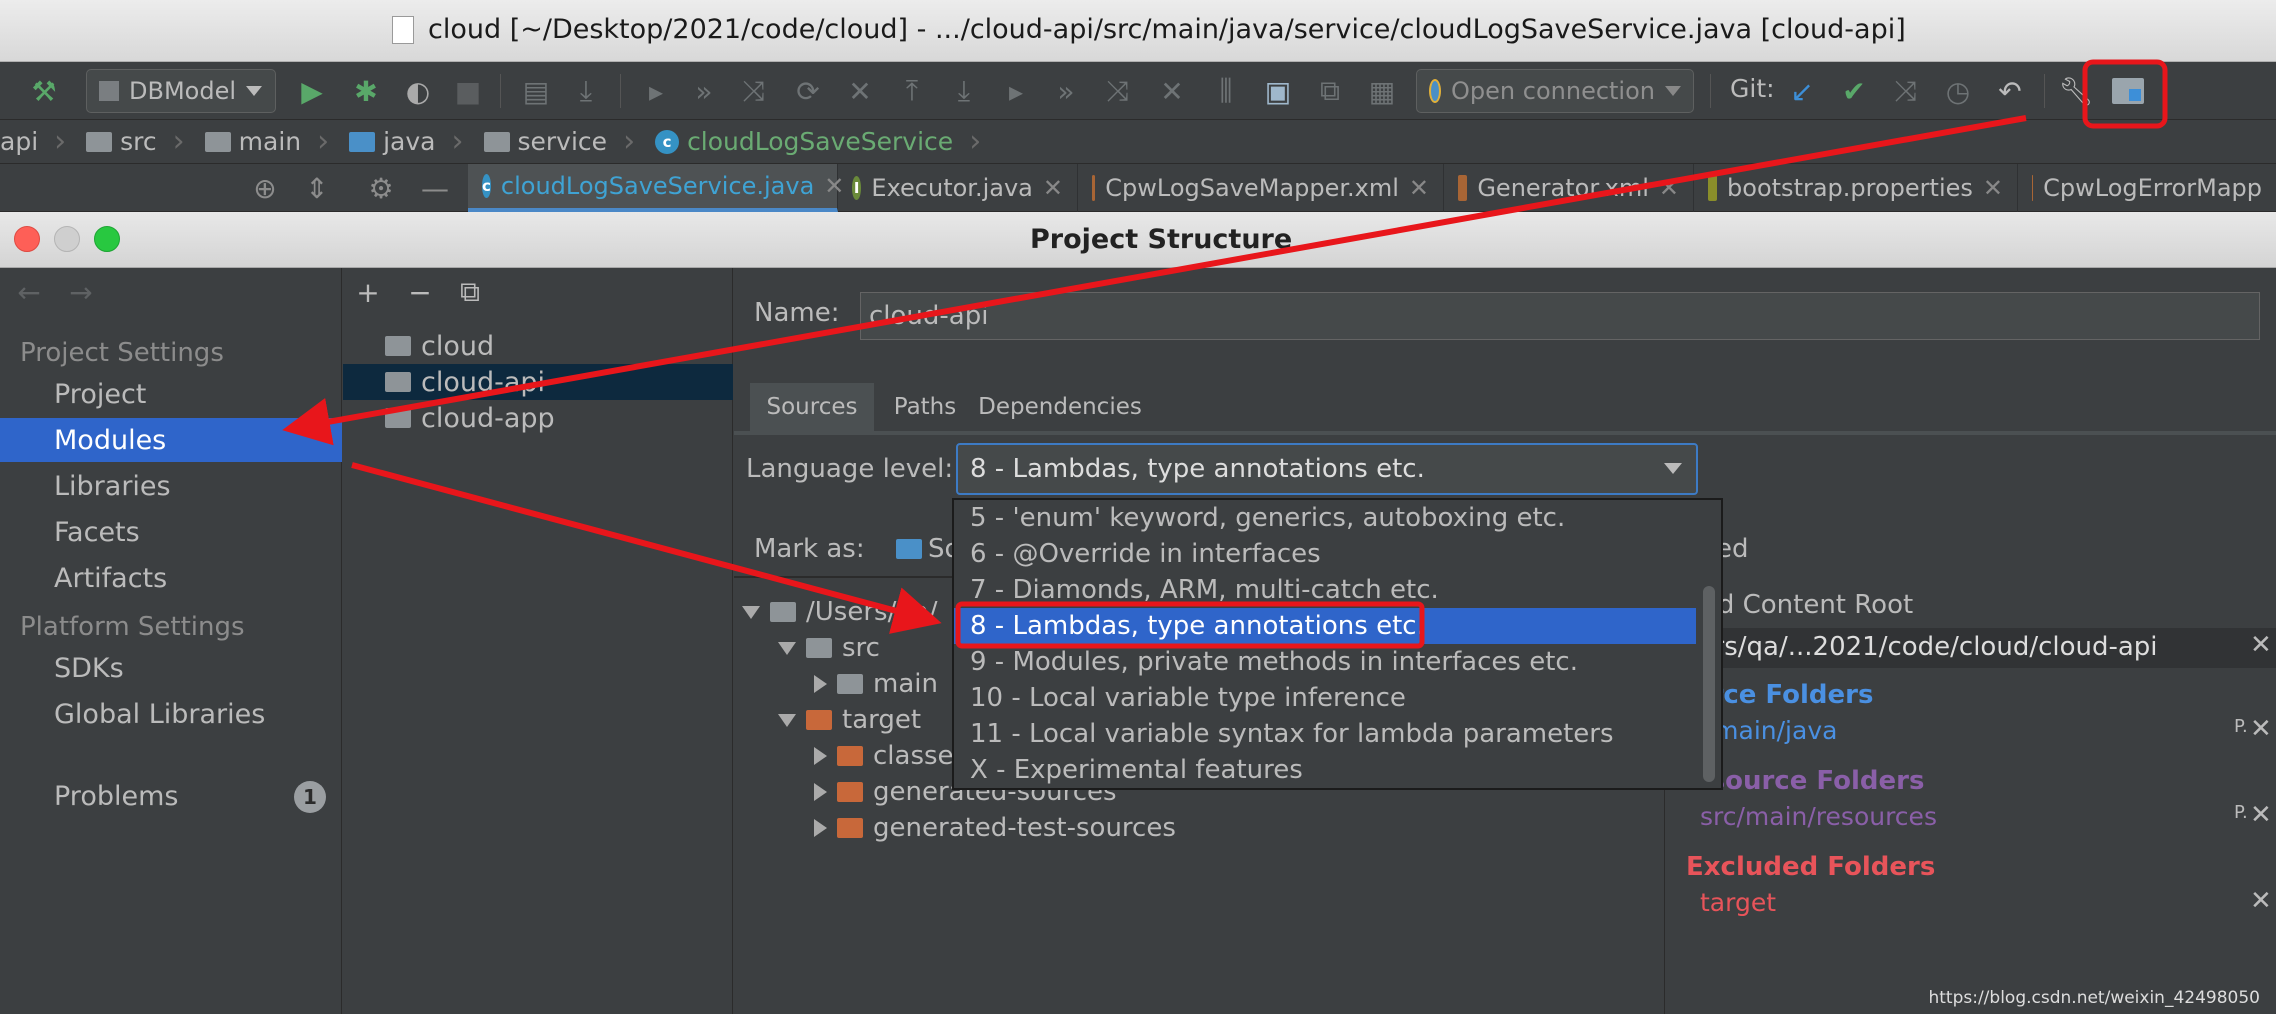  I want to click on watermark: https://blog.csdn.net/weixin_42498050, so click(2094, 998).